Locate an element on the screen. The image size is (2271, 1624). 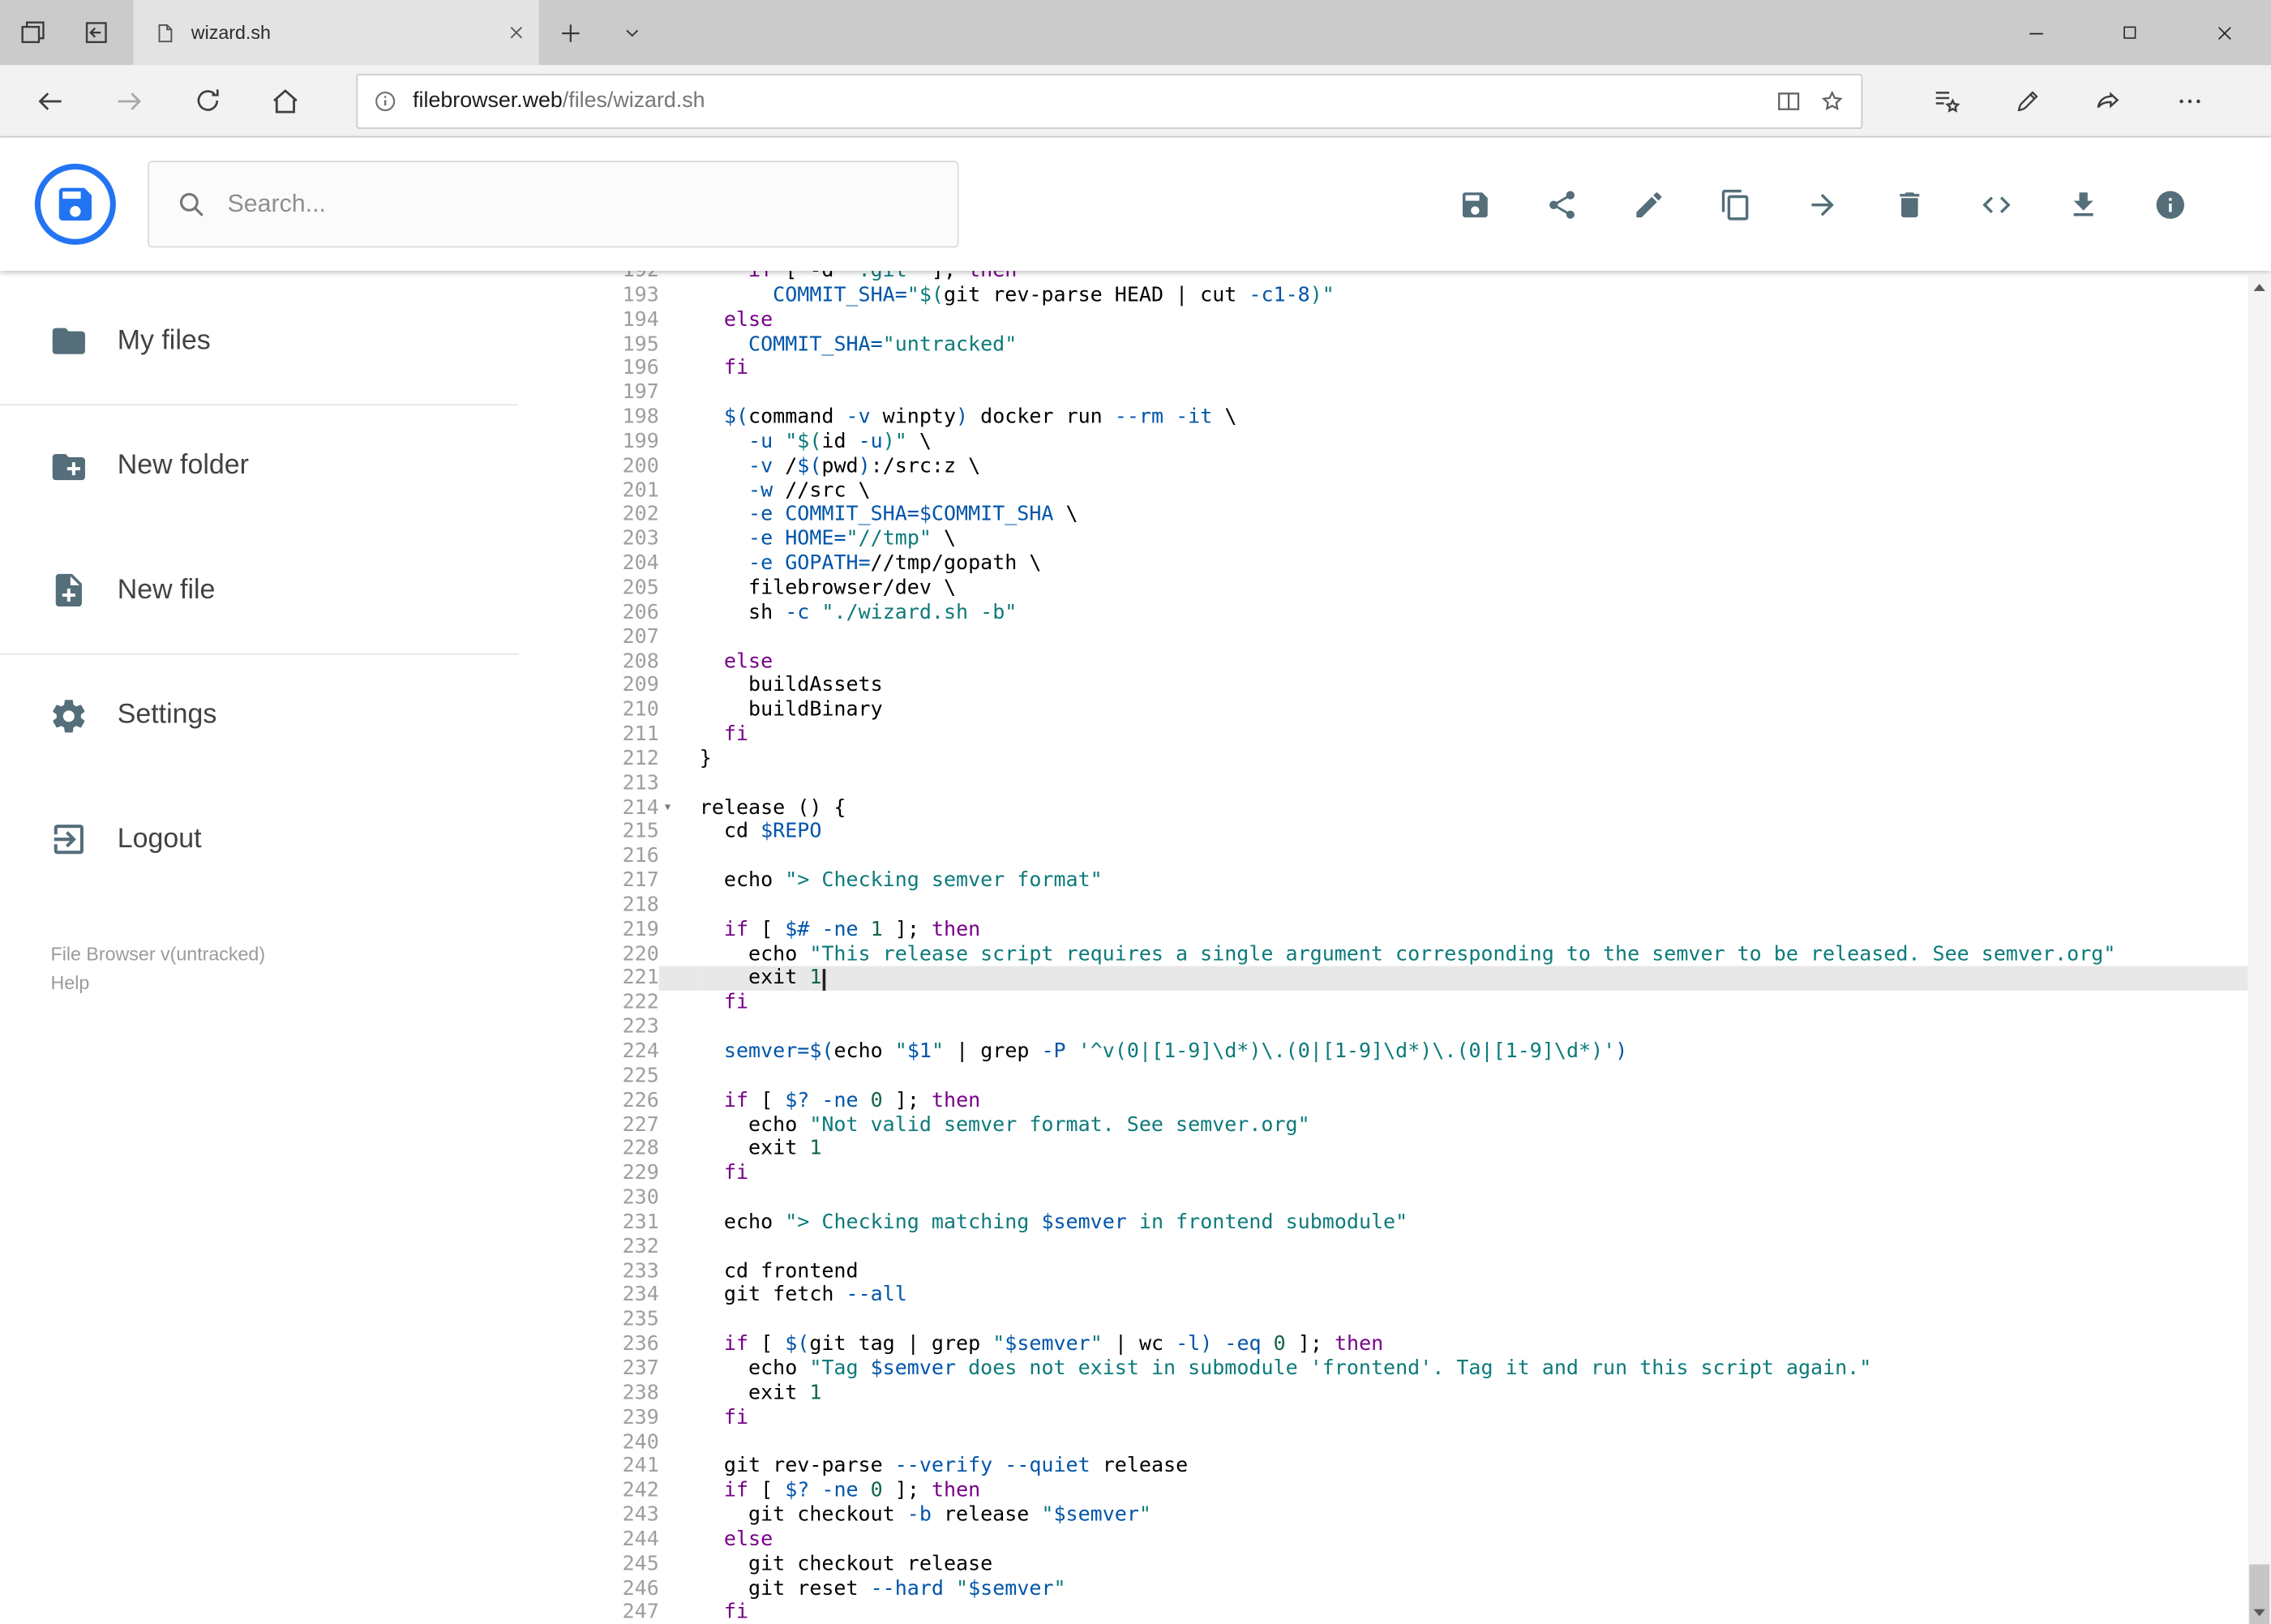
sidebar-item-settings: Settings is located at coordinates (290, 716).